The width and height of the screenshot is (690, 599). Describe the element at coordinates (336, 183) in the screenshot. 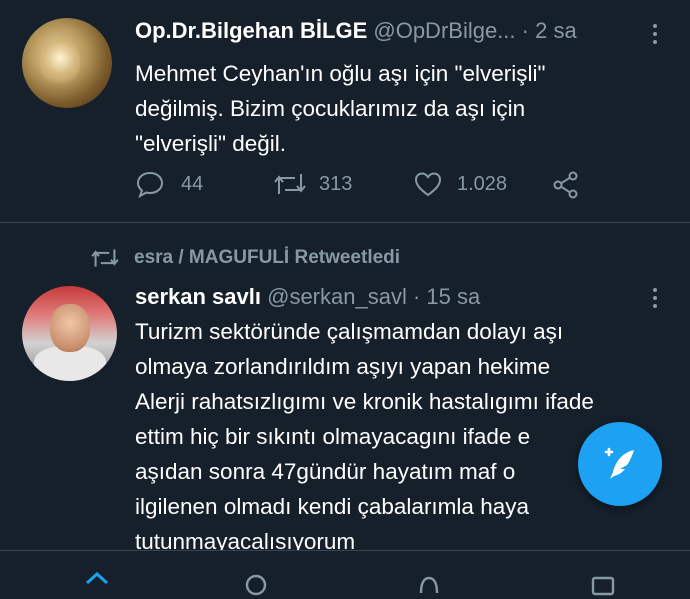

I see `retweet-count: 313` at that location.